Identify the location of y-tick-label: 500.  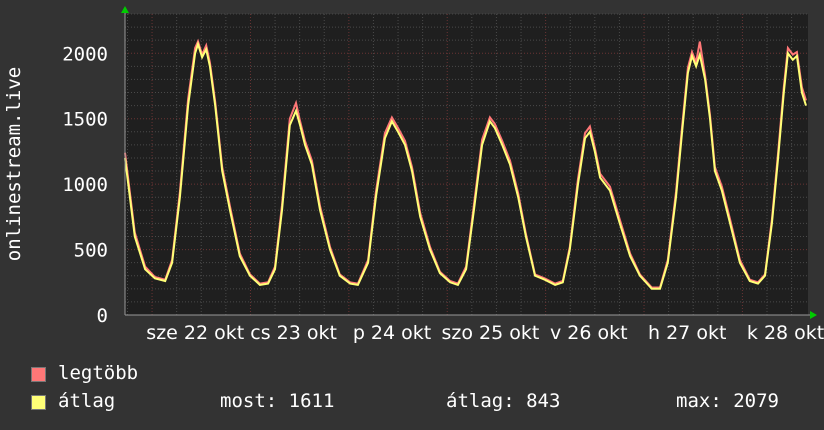
(91, 251).